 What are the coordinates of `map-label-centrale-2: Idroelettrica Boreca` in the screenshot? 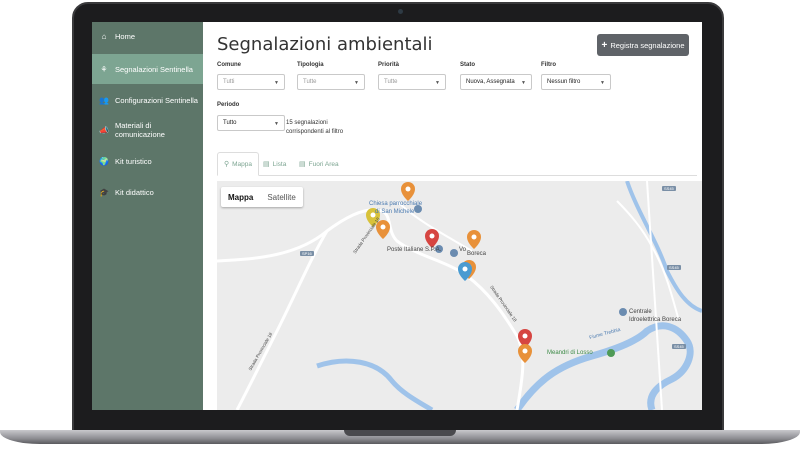 It's located at (655, 320).